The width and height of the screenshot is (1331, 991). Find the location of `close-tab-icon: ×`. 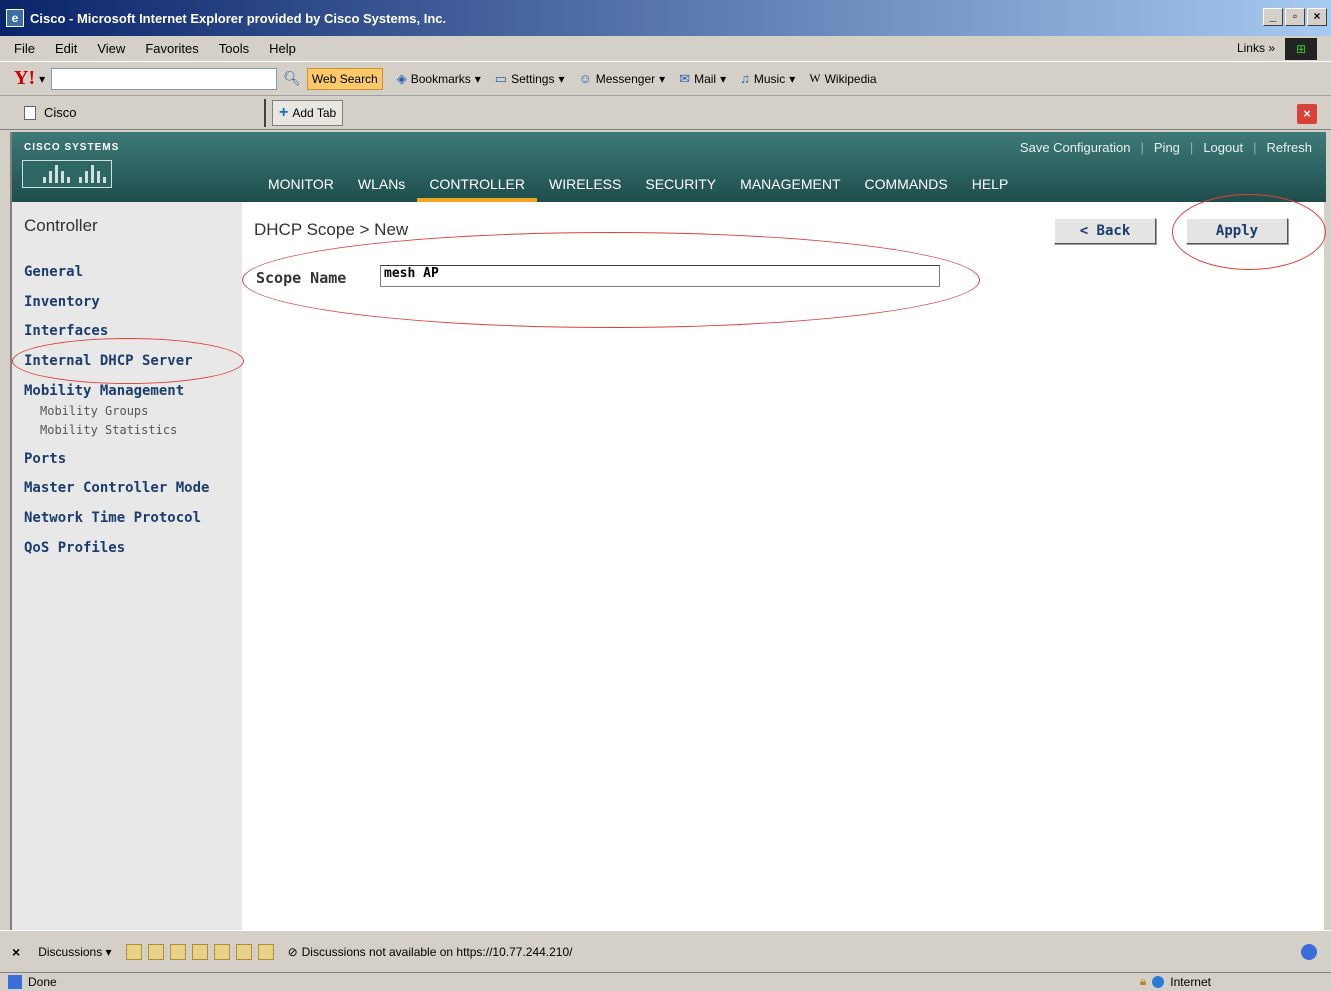

close-tab-icon: × is located at coordinates (1307, 114).